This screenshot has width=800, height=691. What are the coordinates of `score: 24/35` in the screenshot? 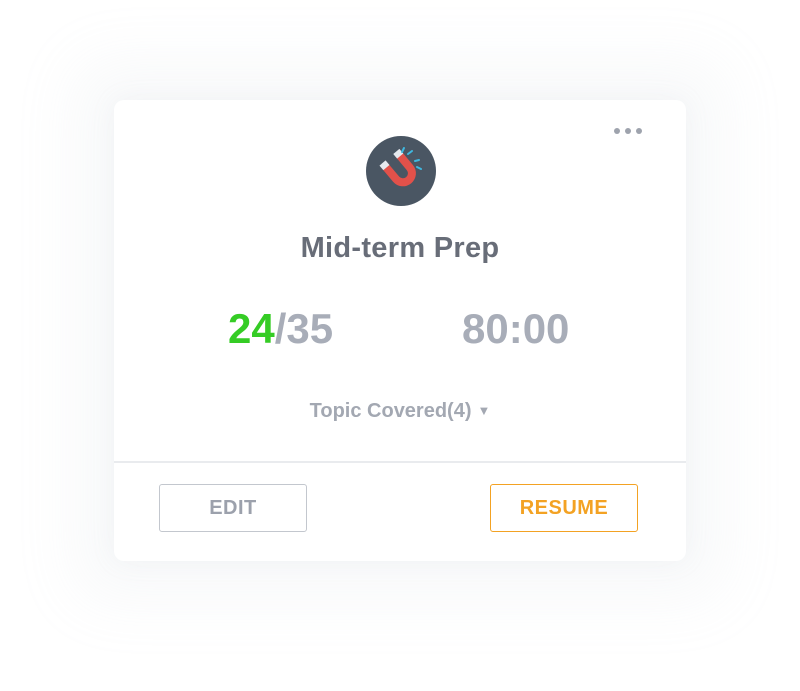 It's located at (280, 329).